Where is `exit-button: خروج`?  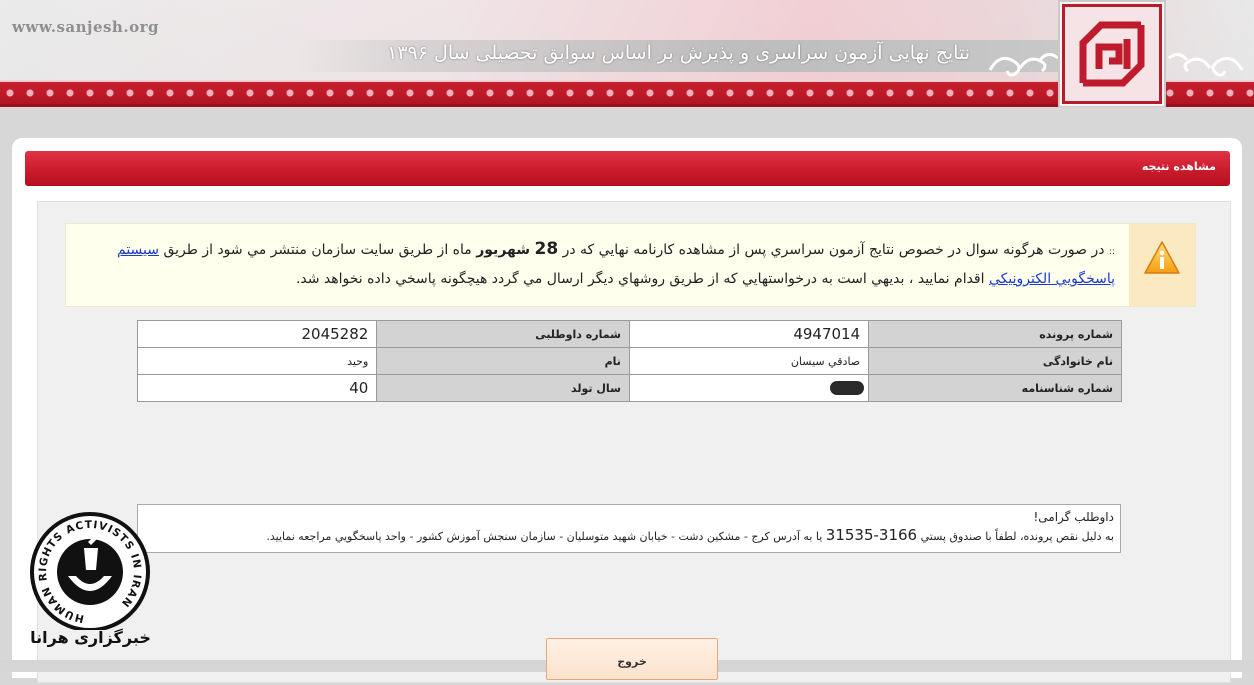
exit-button: خروج is located at coordinates (632, 659).